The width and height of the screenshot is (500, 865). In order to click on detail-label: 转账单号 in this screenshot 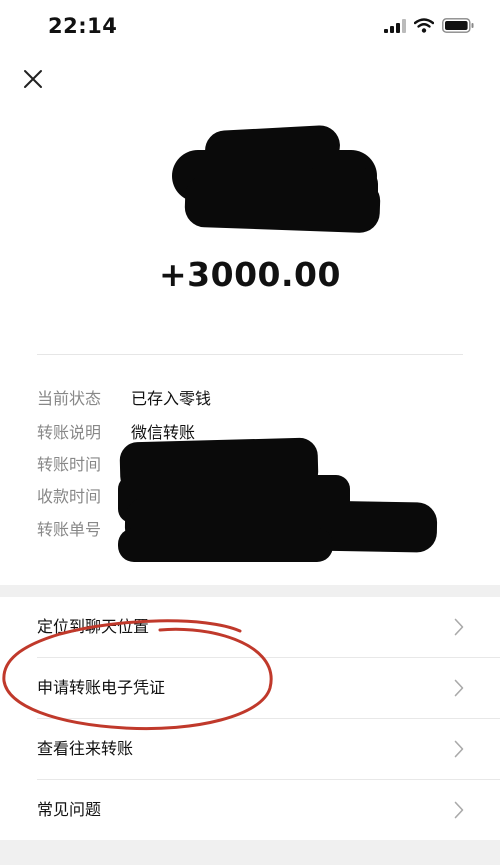, I will do `click(69, 529)`.